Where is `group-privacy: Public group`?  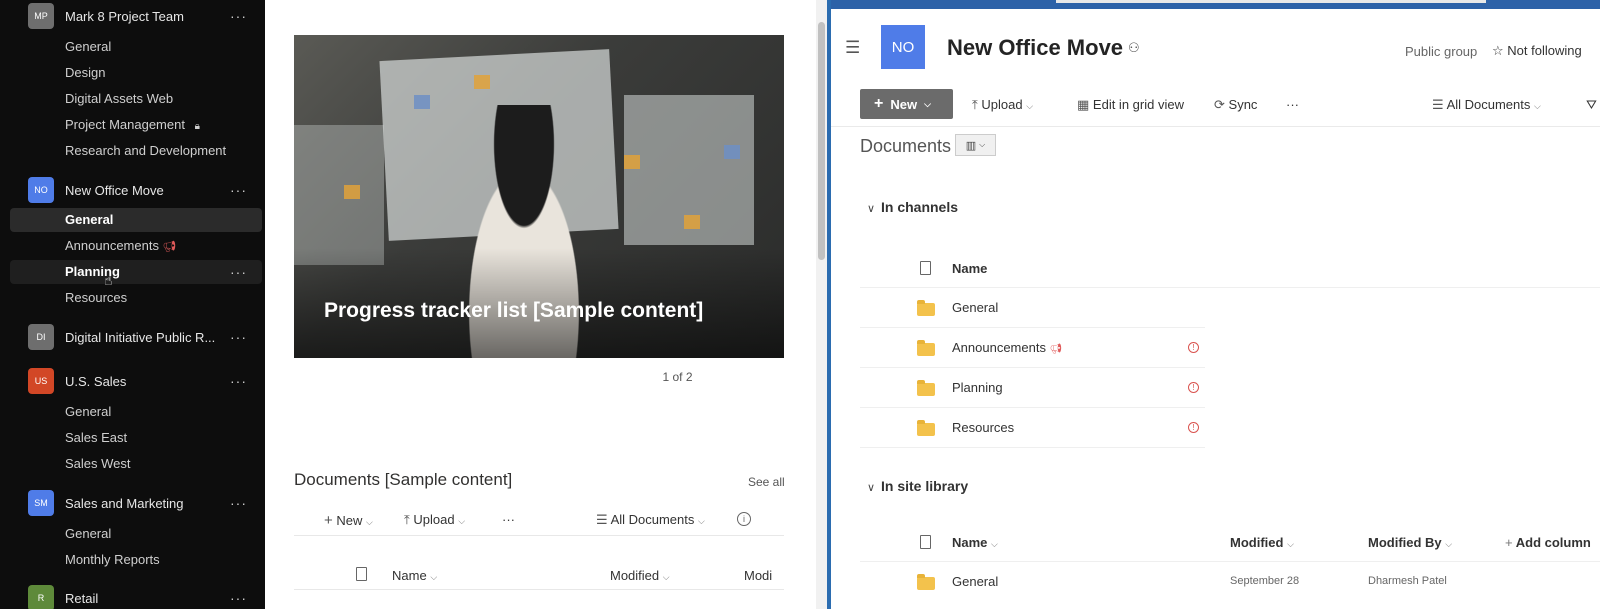 group-privacy: Public group is located at coordinates (1441, 51).